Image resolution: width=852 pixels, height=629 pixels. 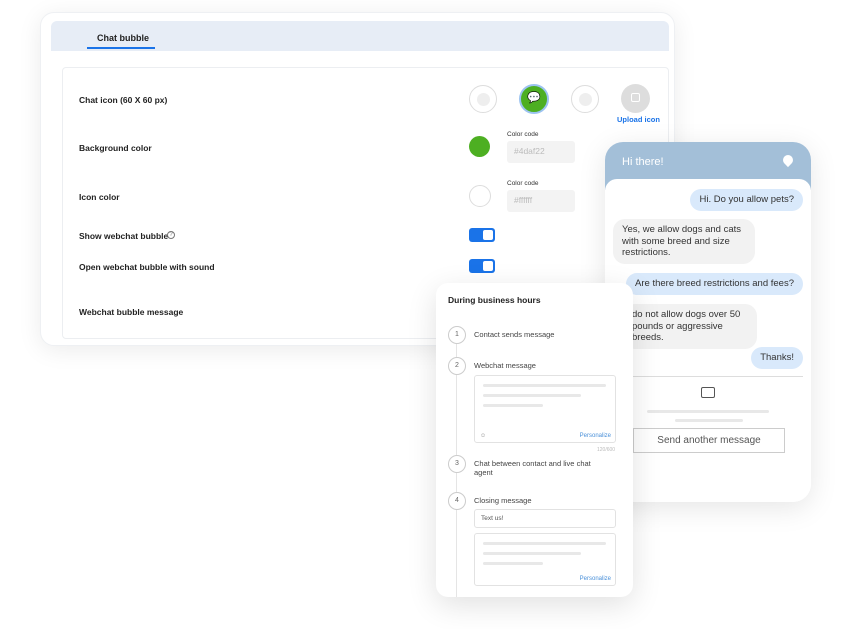 What do you see at coordinates (746, 200) in the screenshot?
I see `user-message: Hi. Do you allow pets?` at bounding box center [746, 200].